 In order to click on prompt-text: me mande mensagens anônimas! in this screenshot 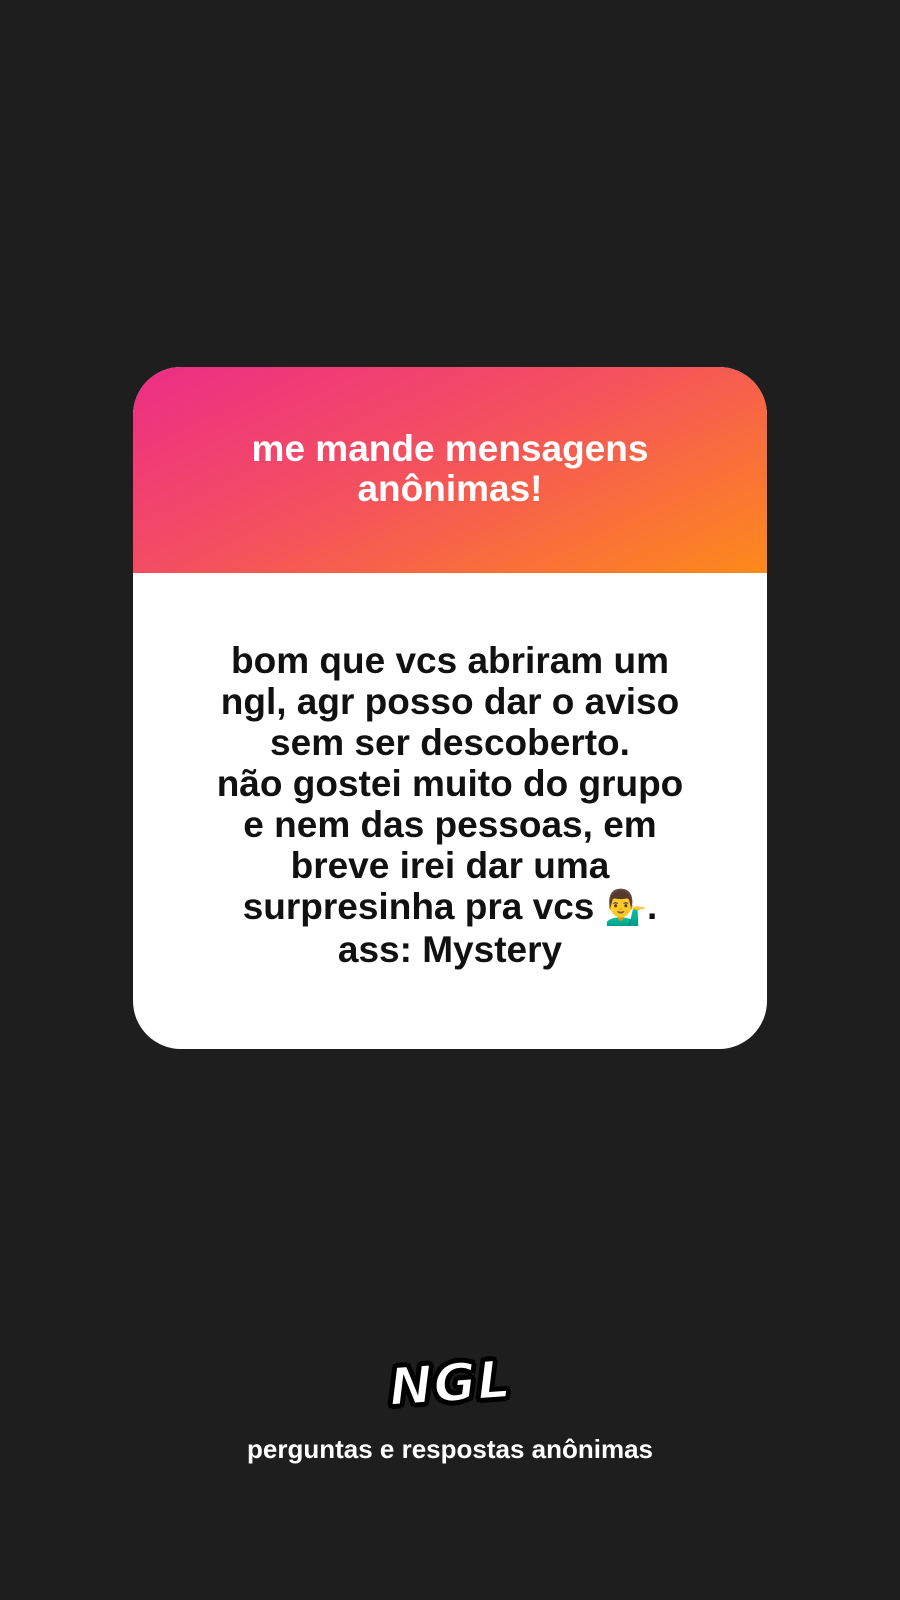, I will do `click(450, 468)`.